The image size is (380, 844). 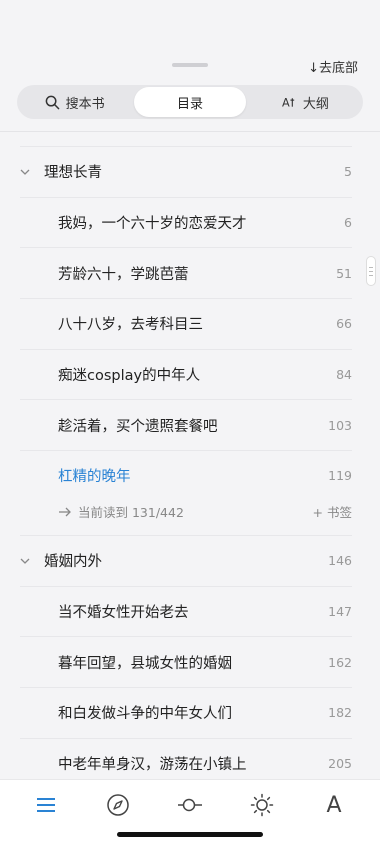 What do you see at coordinates (190, 805) in the screenshot?
I see `progress-slider-icon` at bounding box center [190, 805].